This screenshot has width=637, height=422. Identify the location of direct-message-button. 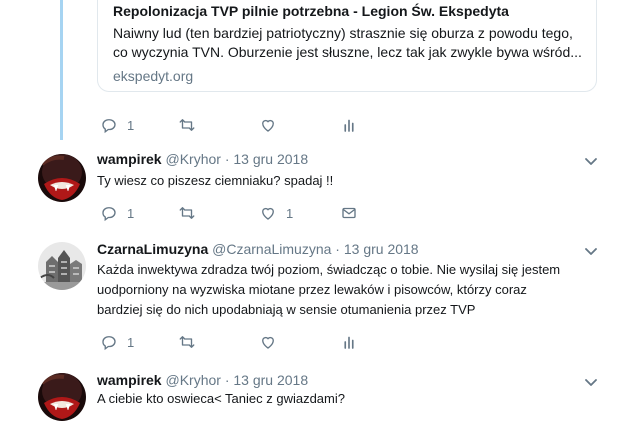
(349, 213).